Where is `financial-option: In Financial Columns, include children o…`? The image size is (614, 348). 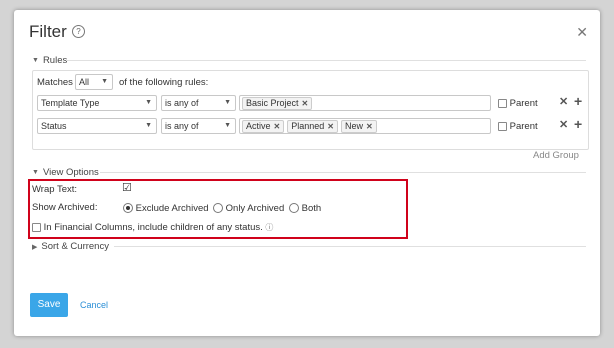
financial-option: In Financial Columns, include children o… is located at coordinates (152, 227).